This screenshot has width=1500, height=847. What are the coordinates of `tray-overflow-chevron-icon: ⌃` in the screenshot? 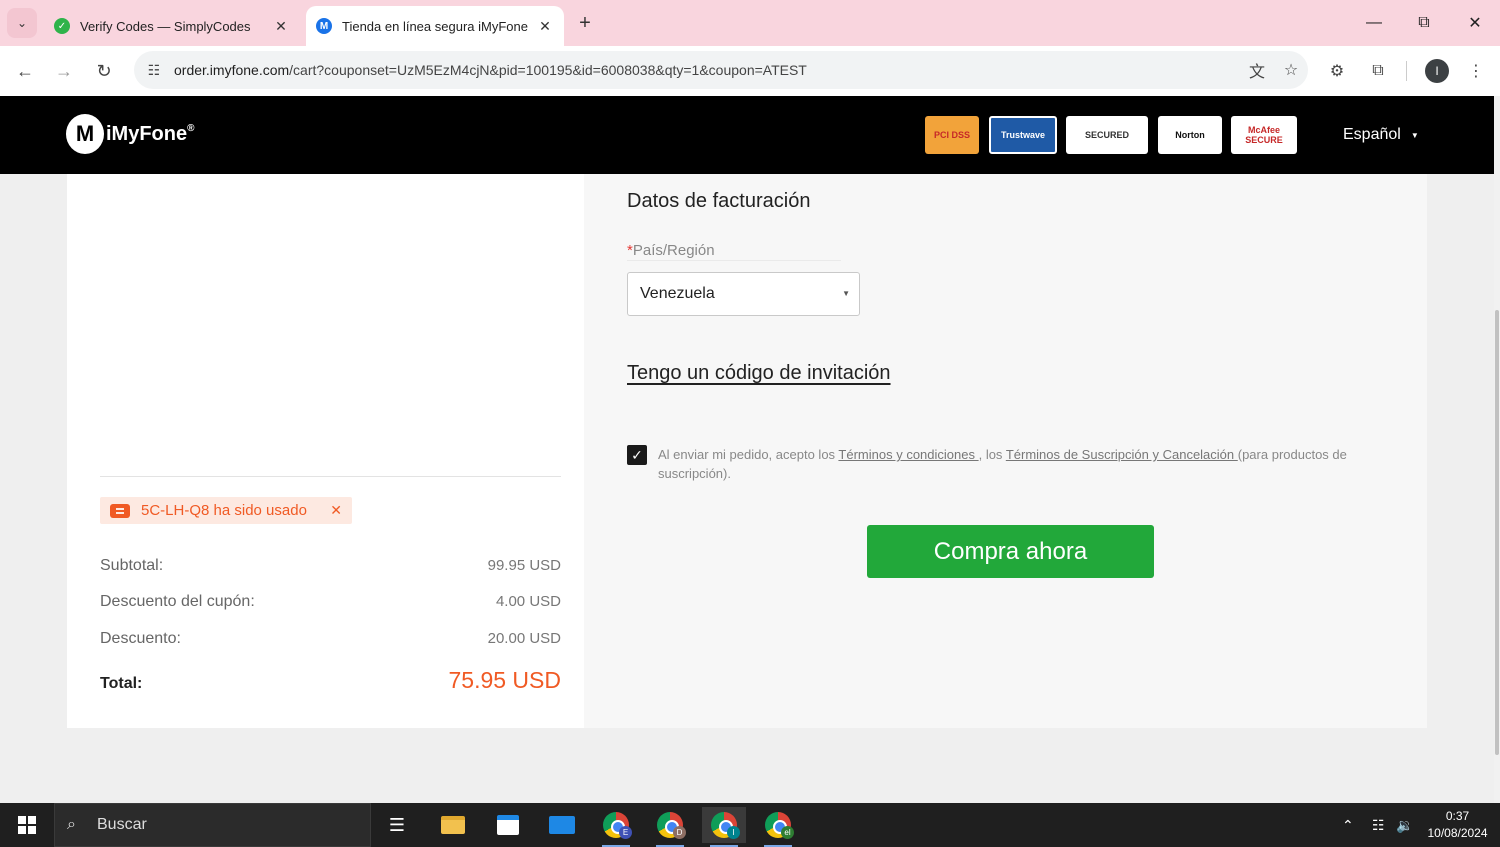 It's located at (1348, 825).